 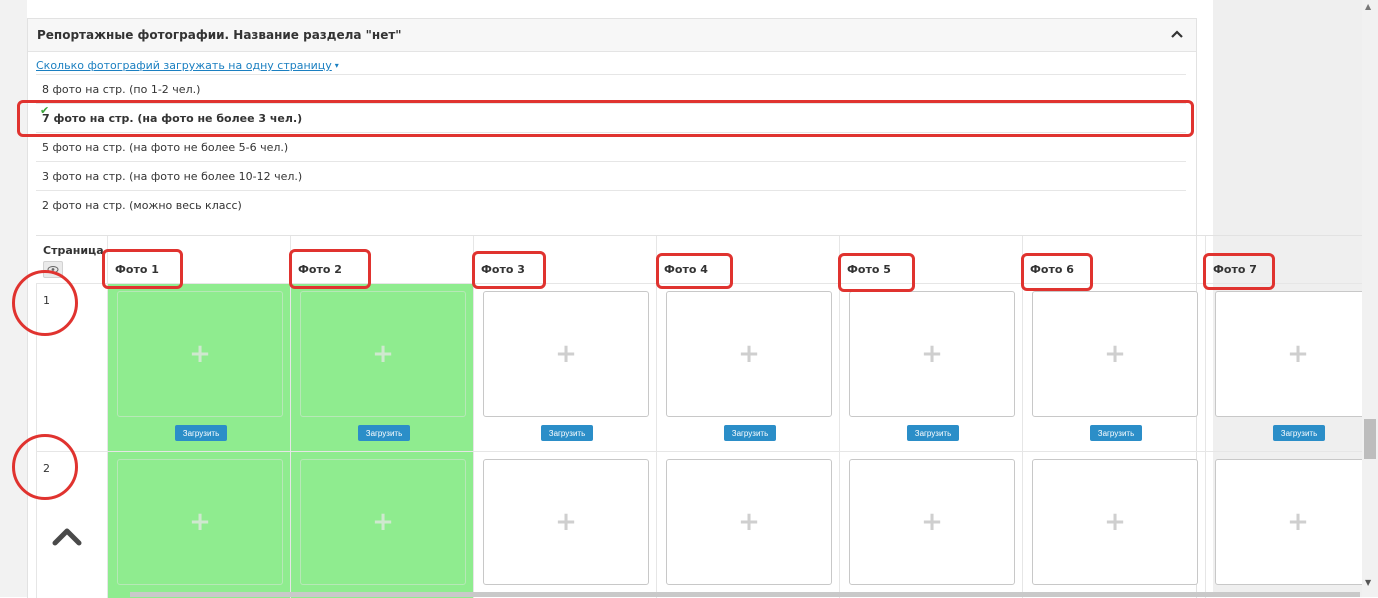 I want to click on scroll-down-icon: ▼, so click(x=1368, y=582).